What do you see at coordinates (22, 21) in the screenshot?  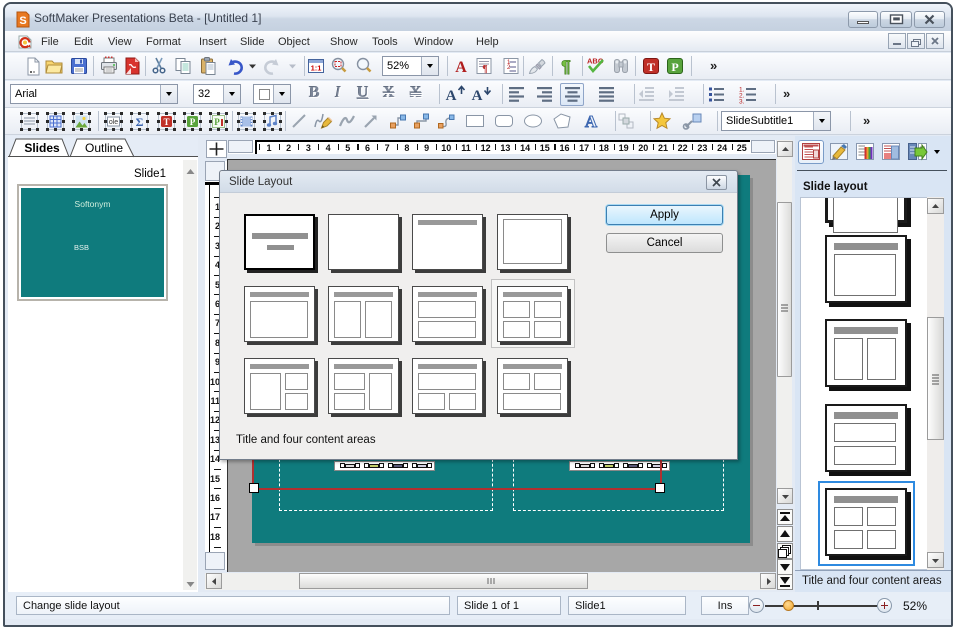 I see `svg-text: S` at bounding box center [22, 21].